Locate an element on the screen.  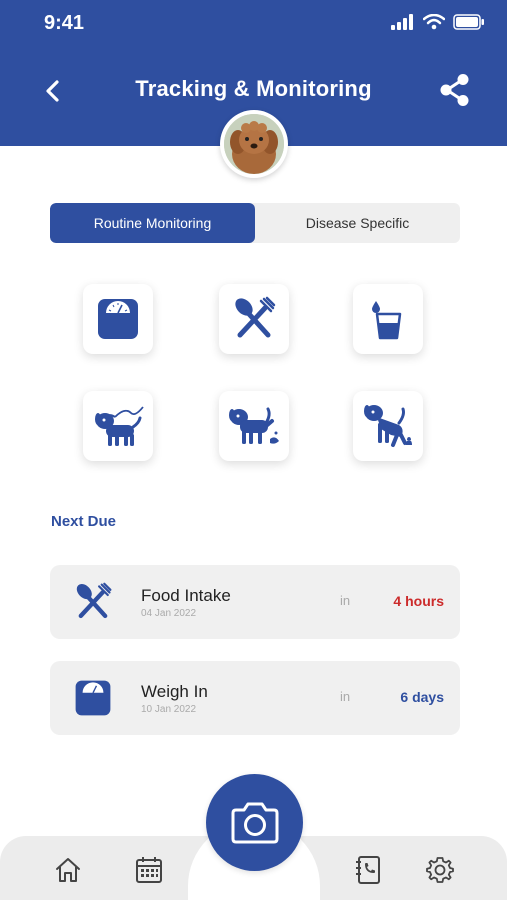
card-title: Food Intake is located at coordinates (186, 595).